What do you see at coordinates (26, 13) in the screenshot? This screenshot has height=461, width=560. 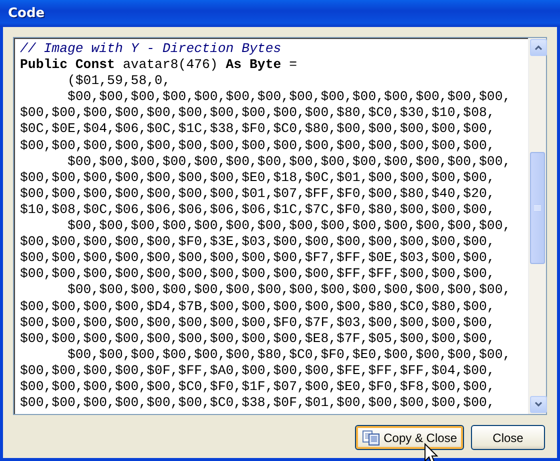 I see `window-title: Code` at bounding box center [26, 13].